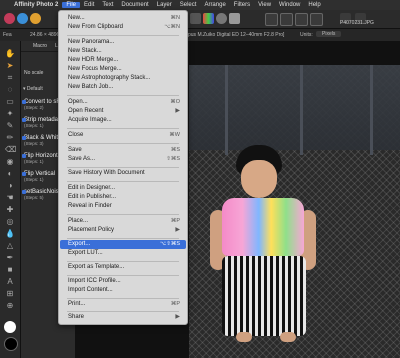 The image size is (400, 358). What do you see at coordinates (71, 5) in the screenshot?
I see `menu-file: File` at bounding box center [71, 5].